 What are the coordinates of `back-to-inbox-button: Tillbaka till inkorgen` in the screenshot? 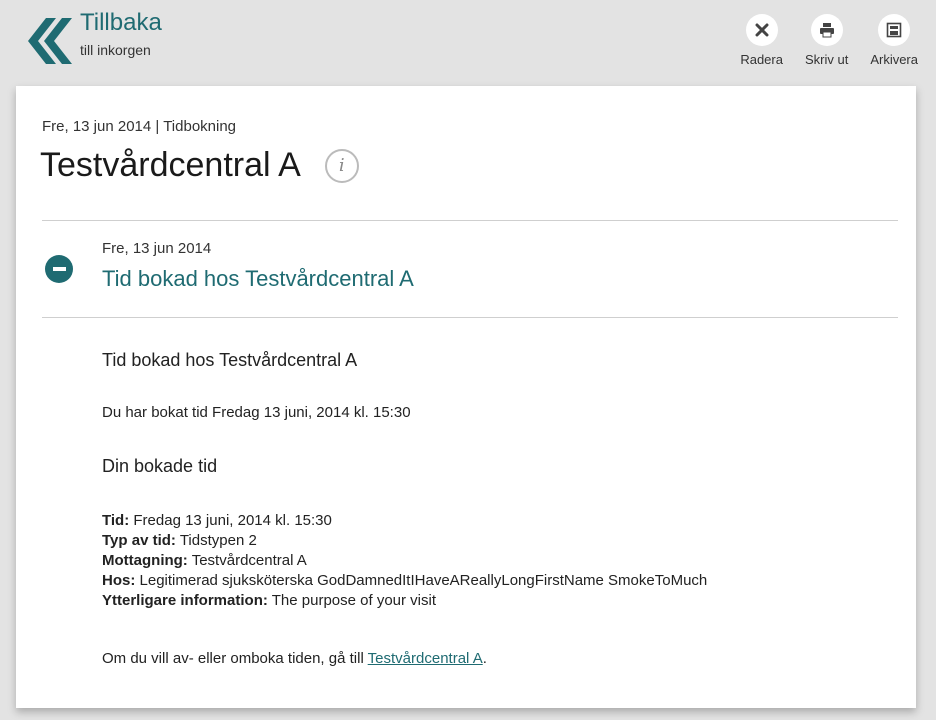 It's located at (90, 38).